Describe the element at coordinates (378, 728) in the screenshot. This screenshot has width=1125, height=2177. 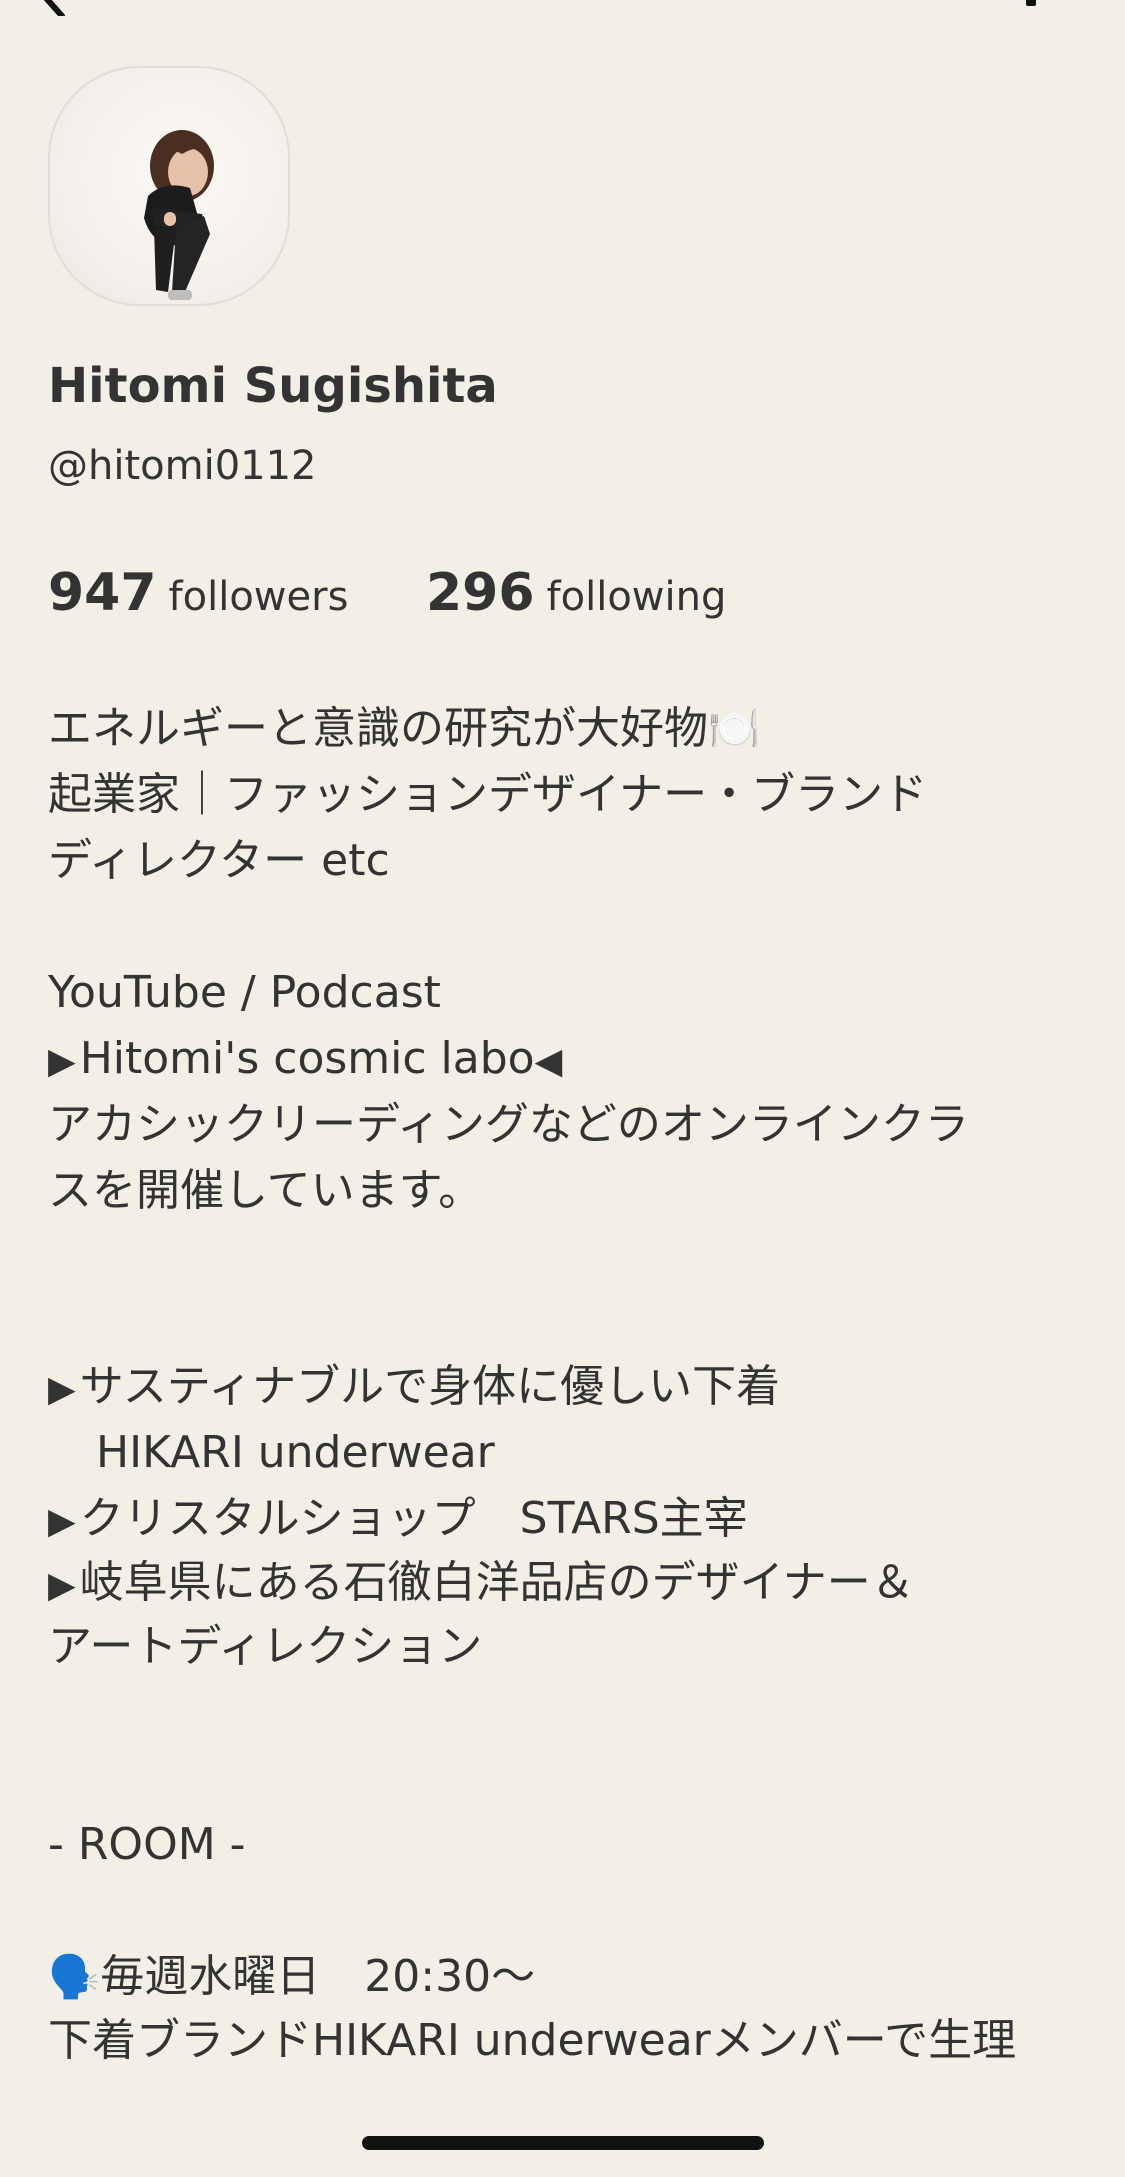
I see `bio-text: エネルギーと意識の研究が大好物` at that location.